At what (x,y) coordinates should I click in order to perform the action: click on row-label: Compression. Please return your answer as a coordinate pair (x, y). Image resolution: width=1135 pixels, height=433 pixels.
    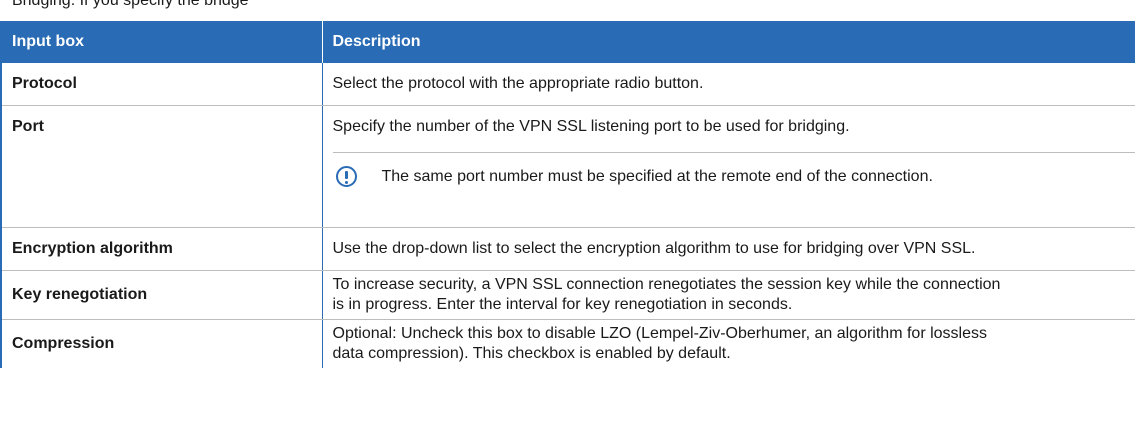
    Looking at the image, I should click on (161, 343).